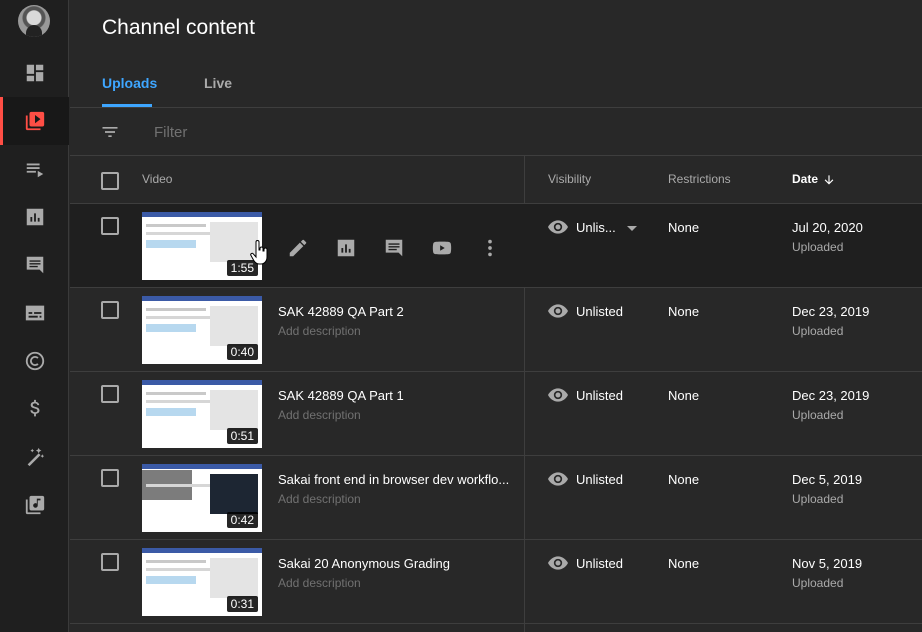 This screenshot has height=632, width=922. I want to click on column-date: Date, so click(805, 179).